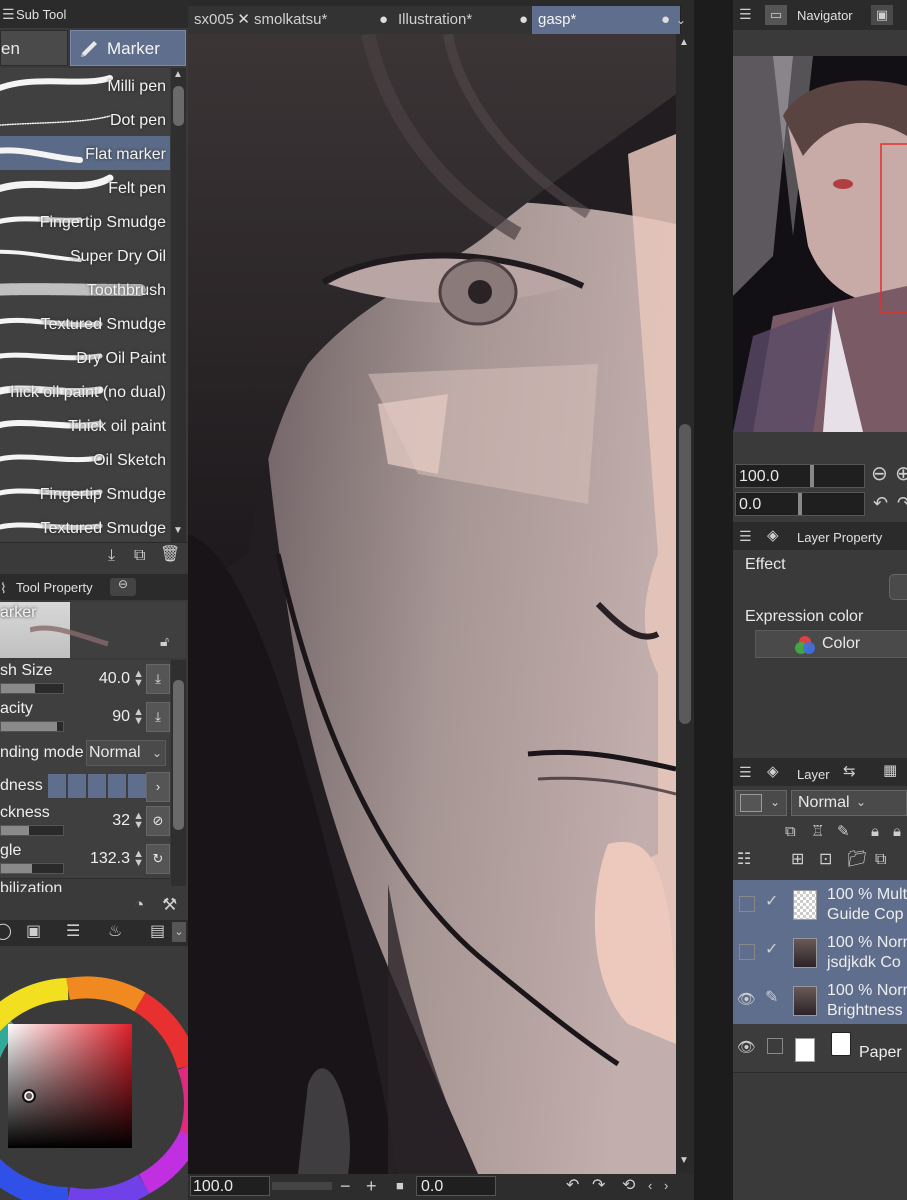 The height and width of the screenshot is (1200, 907). I want to click on color-slider-tab-icon: ▣, so click(33, 932).